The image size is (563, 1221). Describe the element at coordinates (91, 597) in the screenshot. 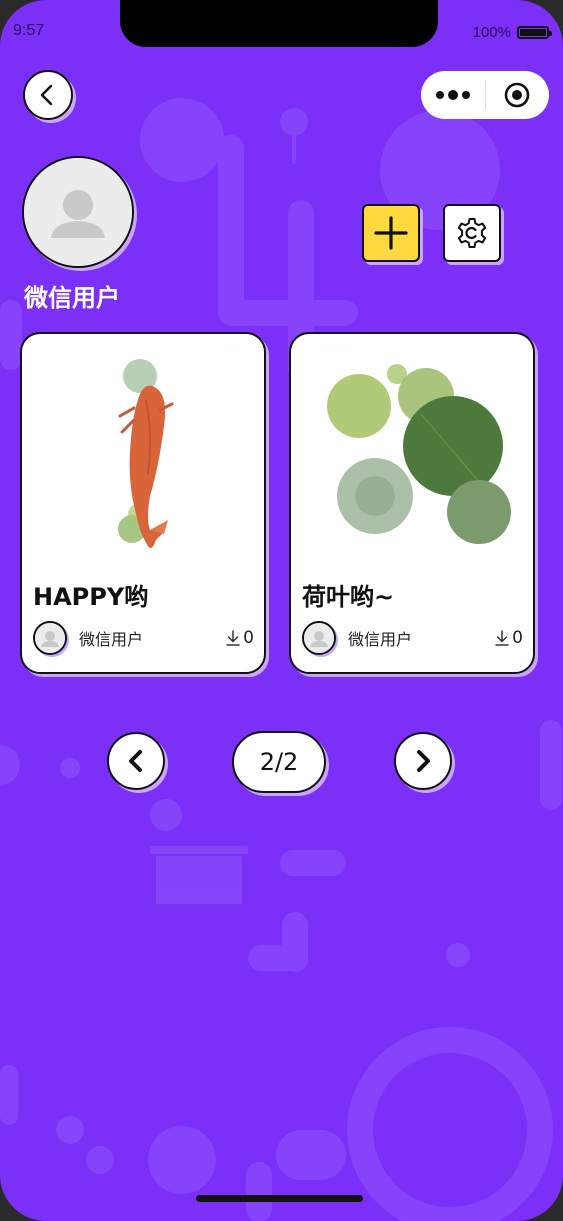

I see `card-title: HAPPY哟` at that location.